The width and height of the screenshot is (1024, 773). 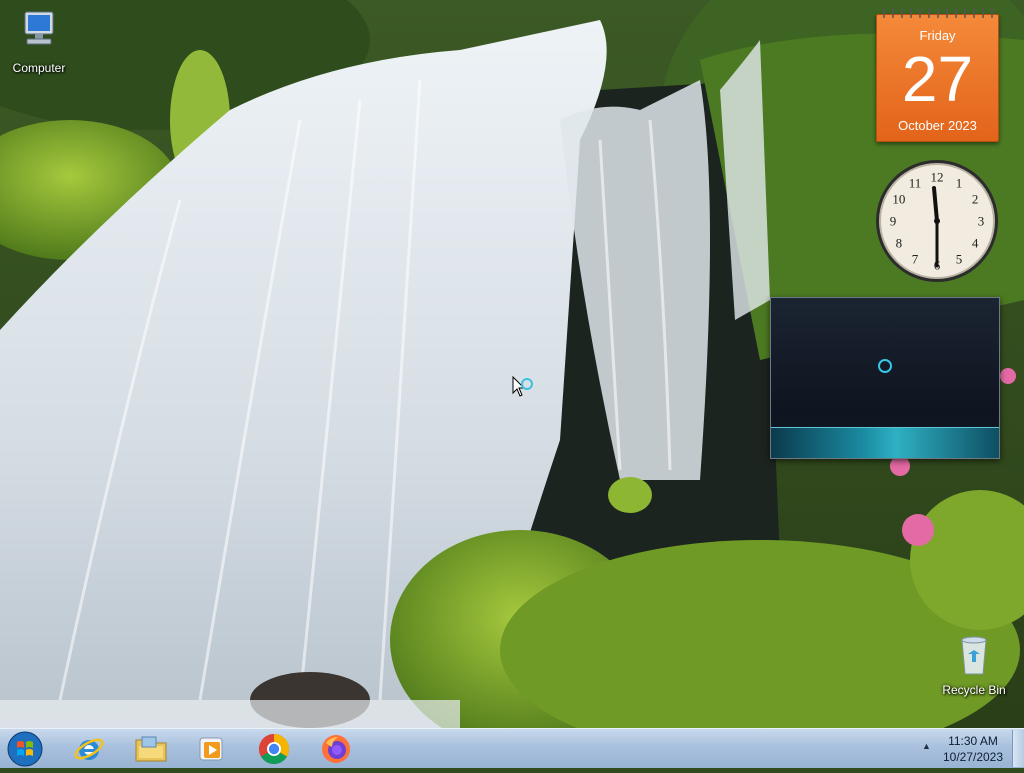 What do you see at coordinates (893, 221) in the screenshot?
I see `clock-numeral: 9` at bounding box center [893, 221].